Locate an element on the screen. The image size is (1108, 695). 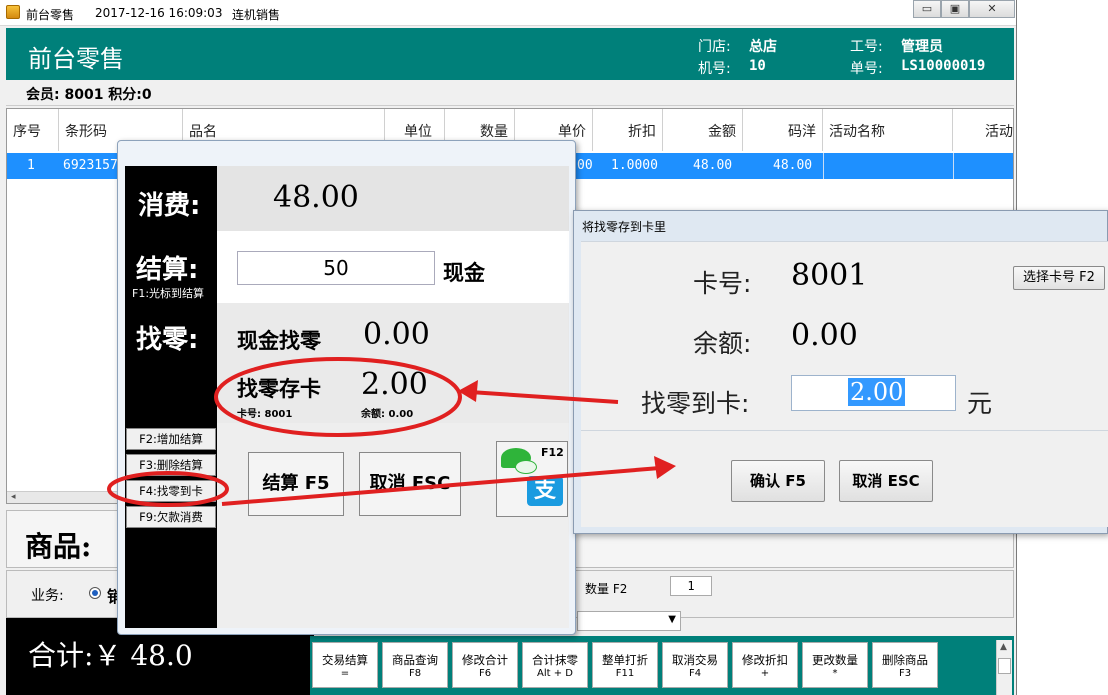
col-header-promo-name: 活动名称 is located at coordinates (888, 130).